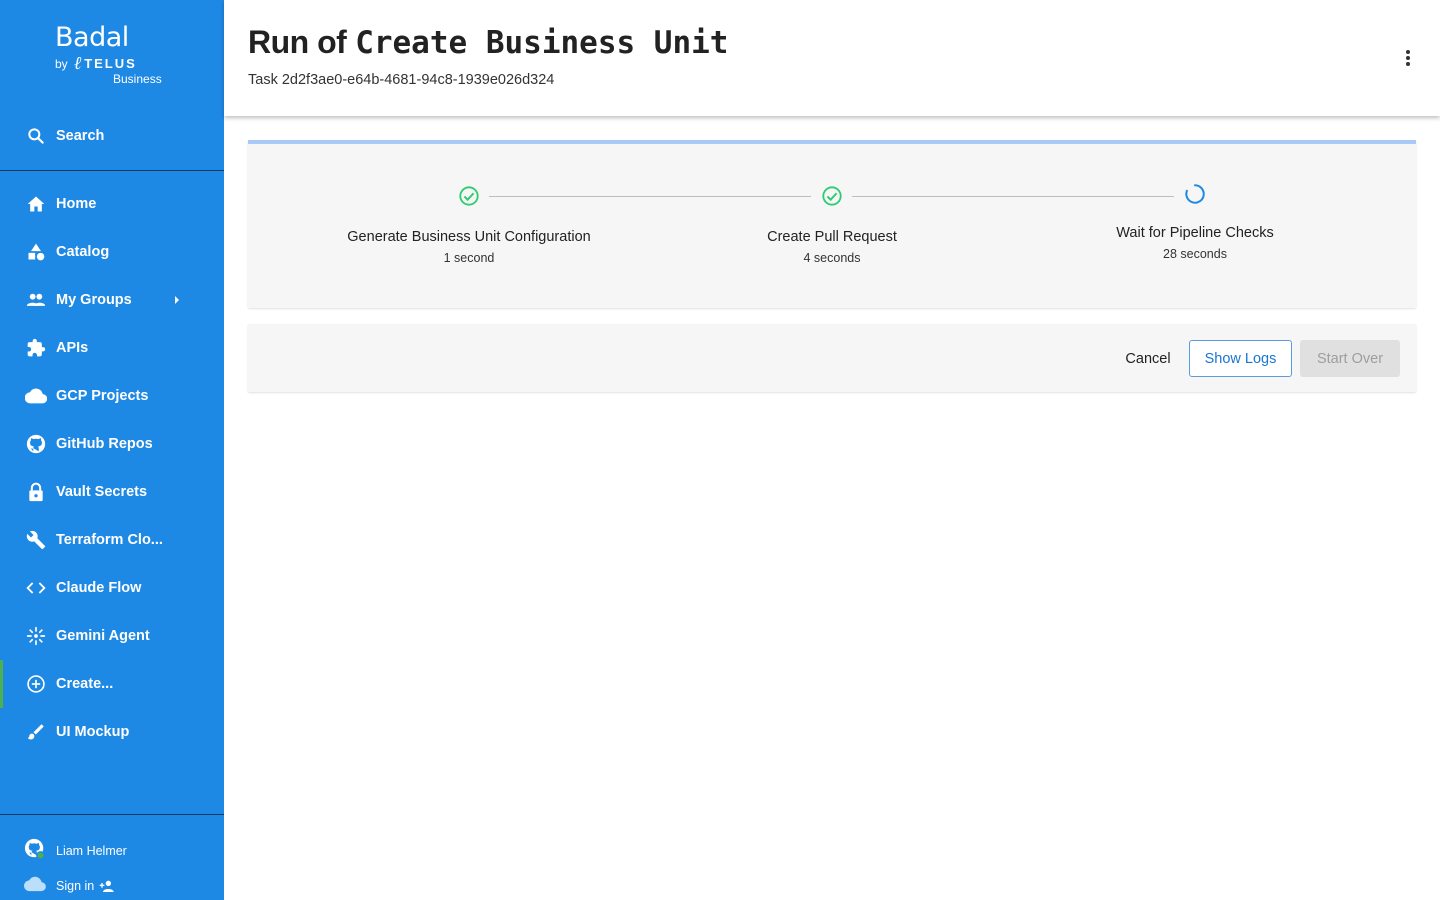 The height and width of the screenshot is (900, 1440). I want to click on lock-icon, so click(36, 492).